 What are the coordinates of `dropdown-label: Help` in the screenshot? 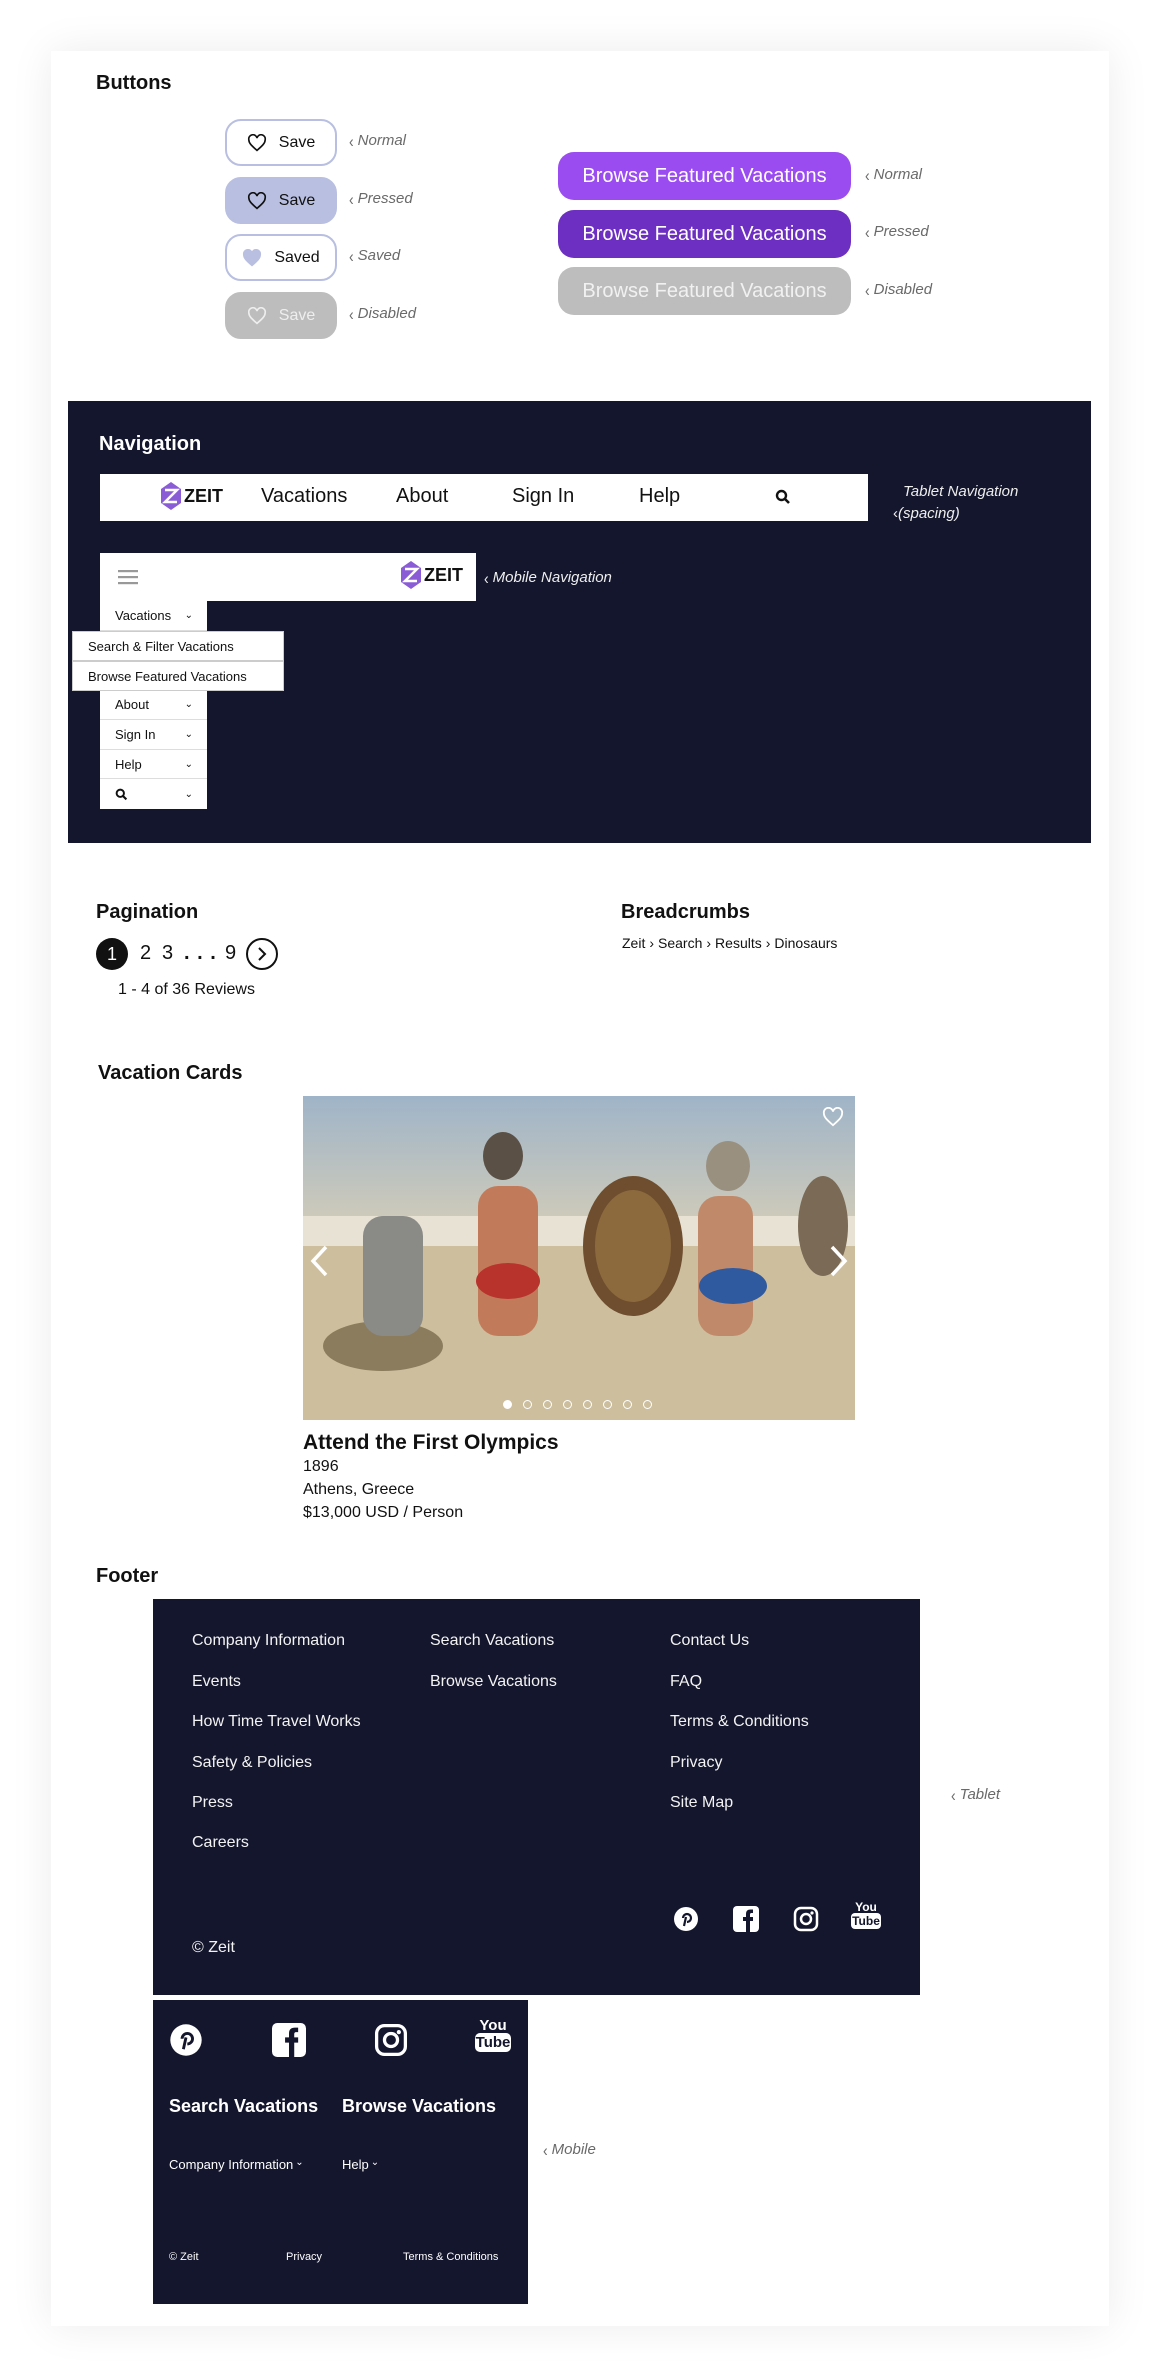 It's located at (355, 2164).